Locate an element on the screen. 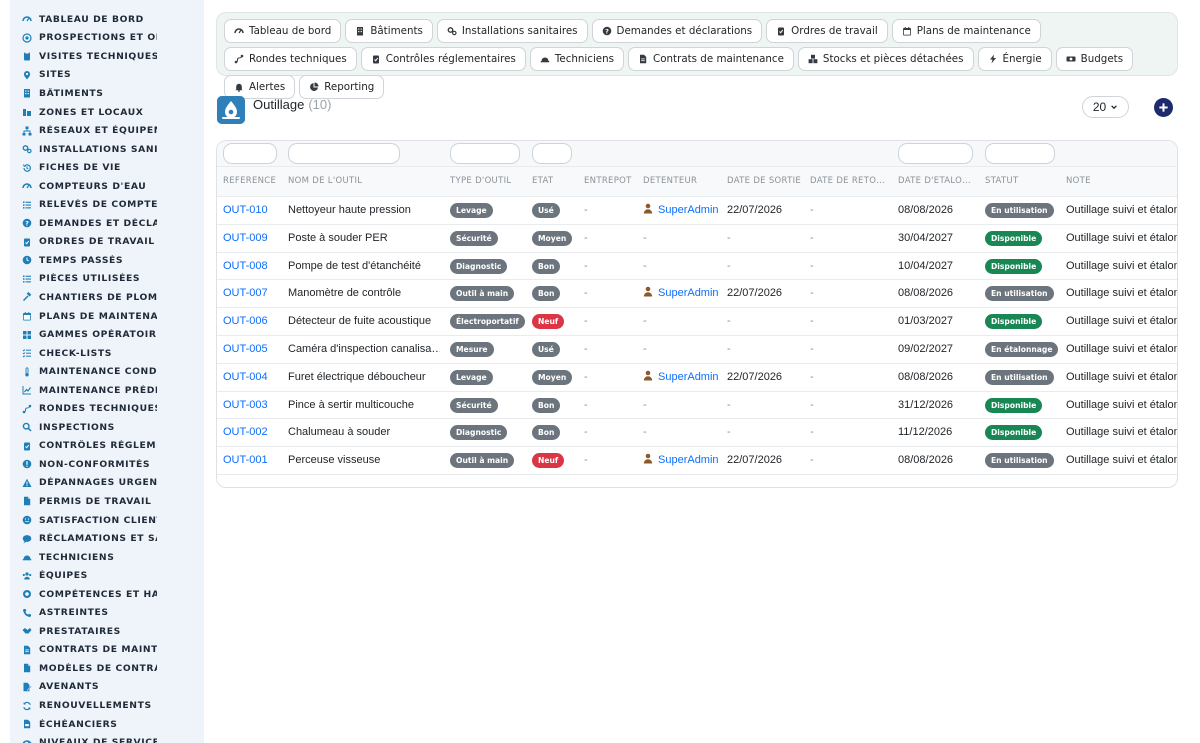 The width and height of the screenshot is (1200, 743). sidebar-item-demandes-et-declarations: ? DEMANDES ET DÉCLARATIONS is located at coordinates (107, 223).